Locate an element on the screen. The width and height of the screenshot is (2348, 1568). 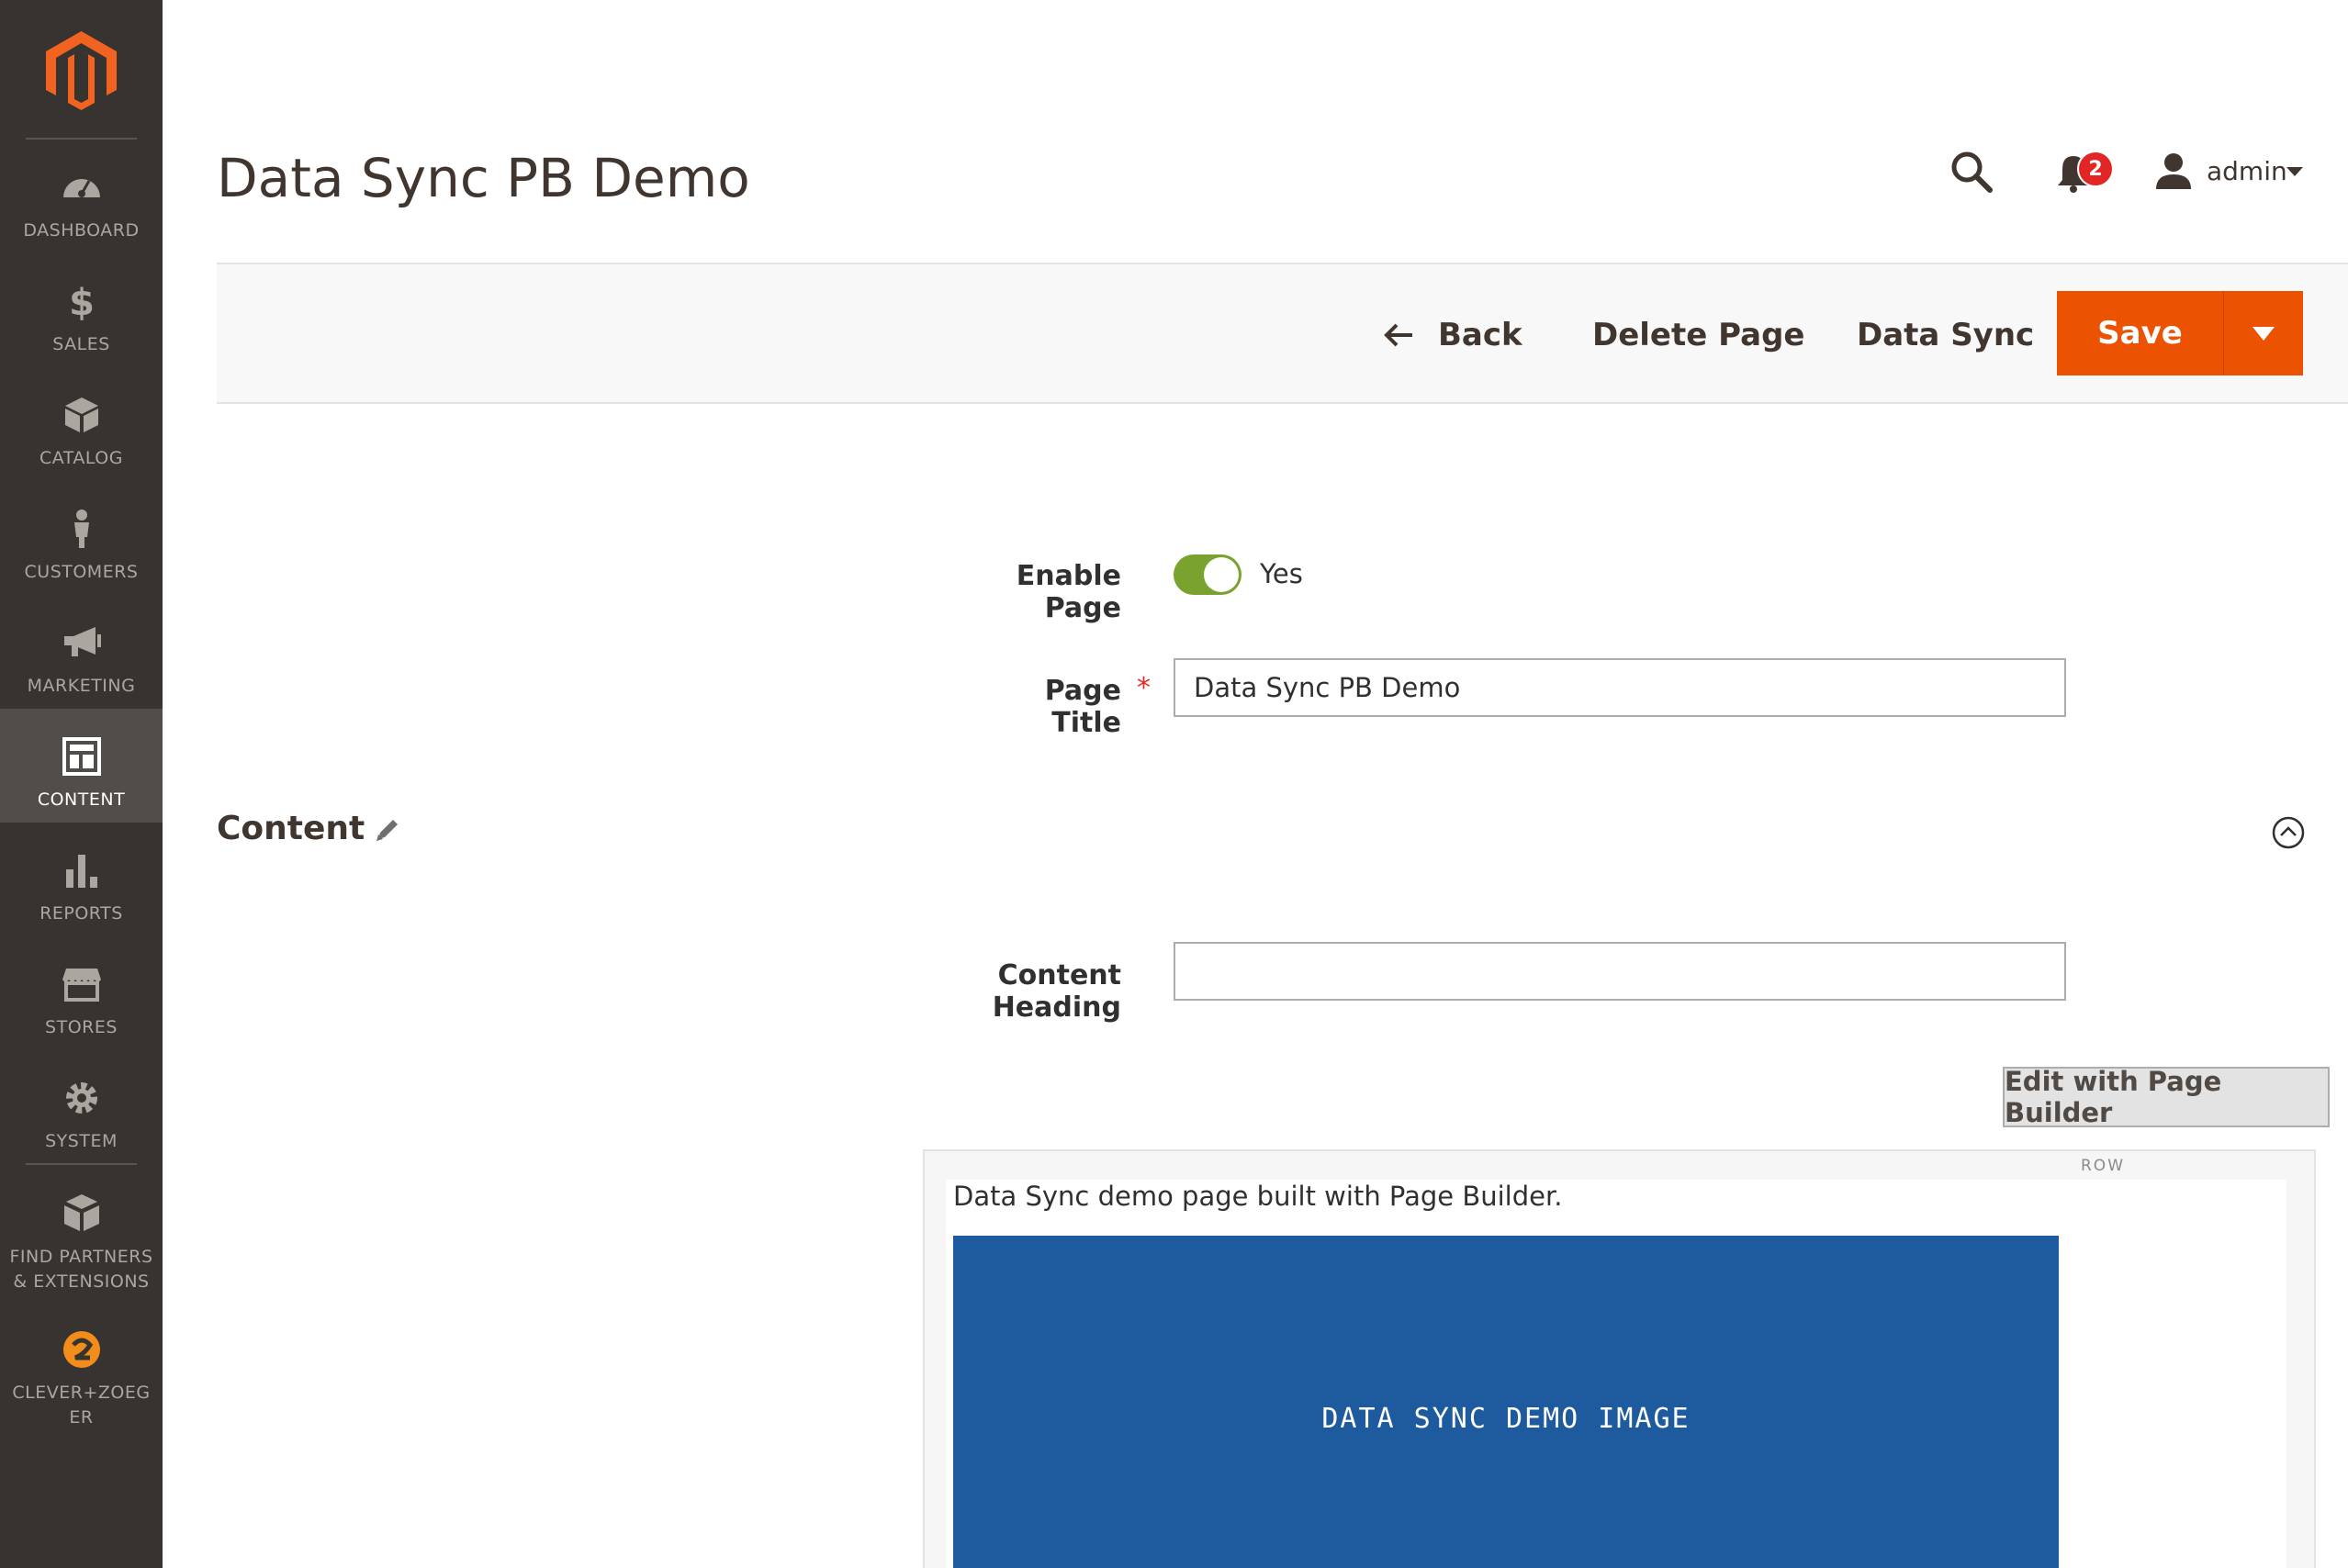
sidebar-item-marketing: MARKETING is located at coordinates (81, 652).